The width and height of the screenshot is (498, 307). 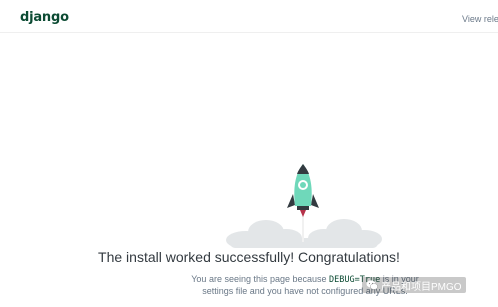 I want to click on watermark-text: 产品和项目PMGO, so click(x=421, y=287).